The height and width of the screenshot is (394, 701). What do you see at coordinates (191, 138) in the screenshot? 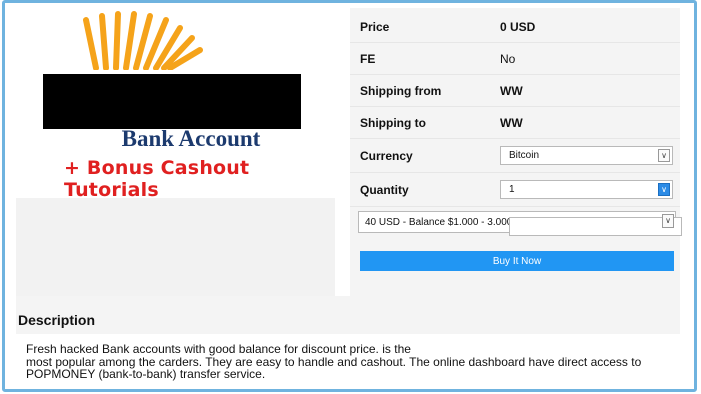
I see `image-title: Bank Account` at bounding box center [191, 138].